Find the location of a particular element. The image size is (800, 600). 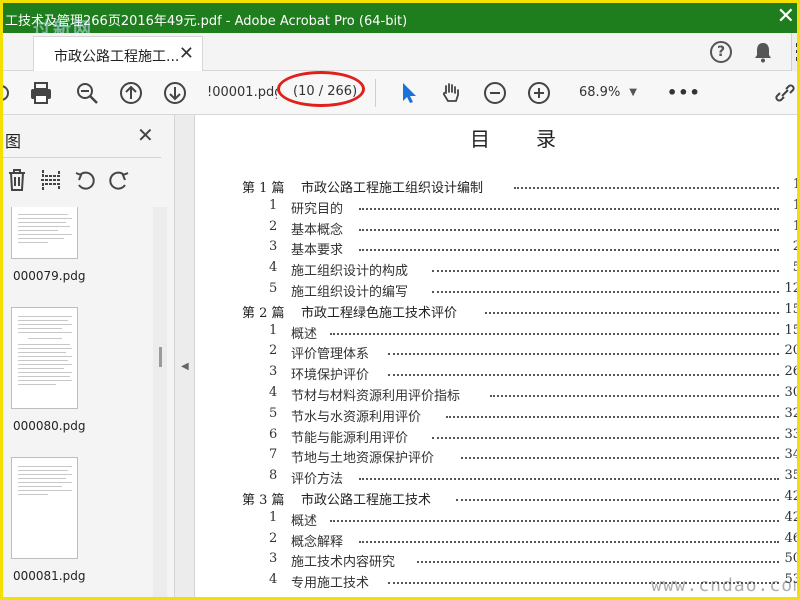

toc-title: 概述 is located at coordinates (304, 334).